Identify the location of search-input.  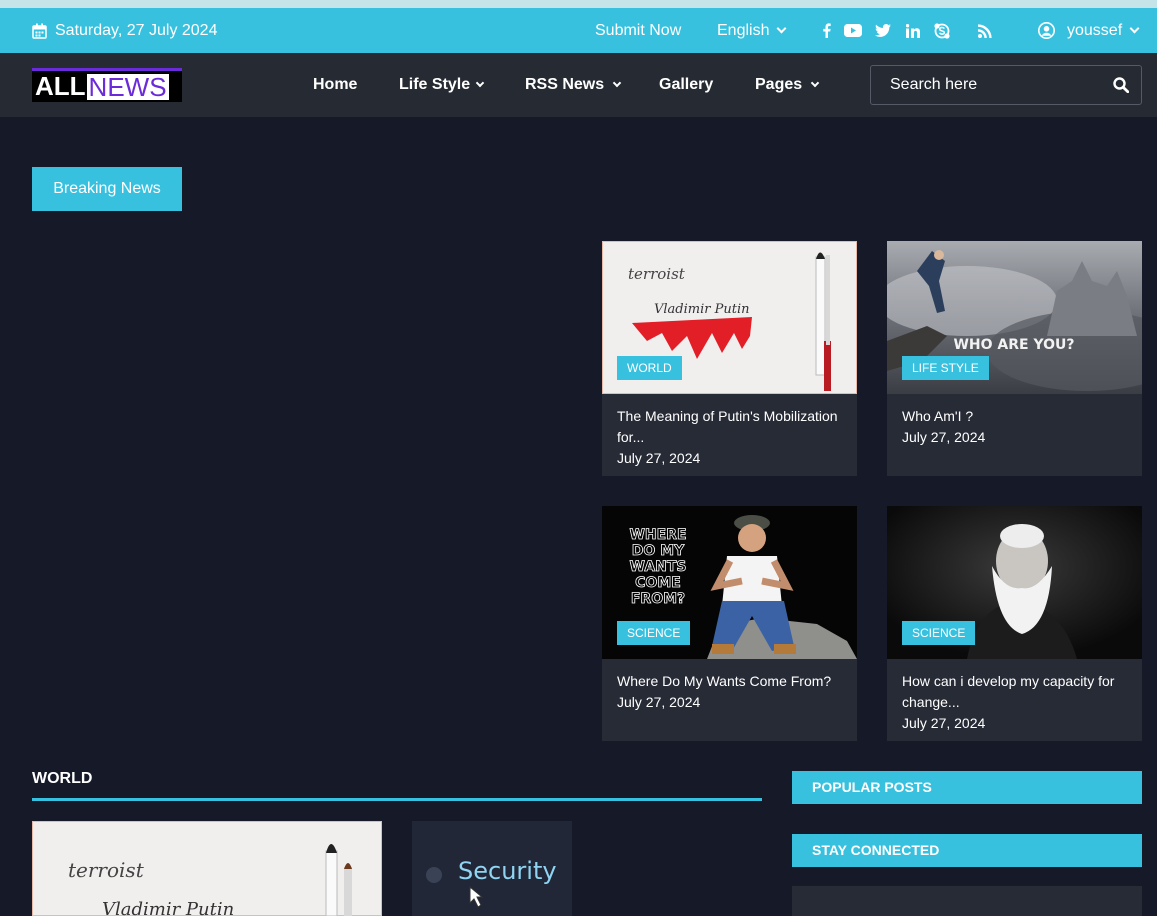
(986, 85).